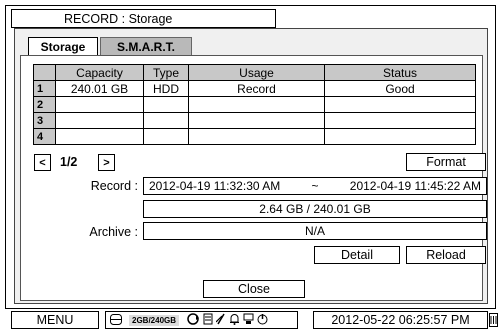 This screenshot has height=331, width=501. I want to click on hdd-usage-text: 2GB/240GB, so click(154, 320).